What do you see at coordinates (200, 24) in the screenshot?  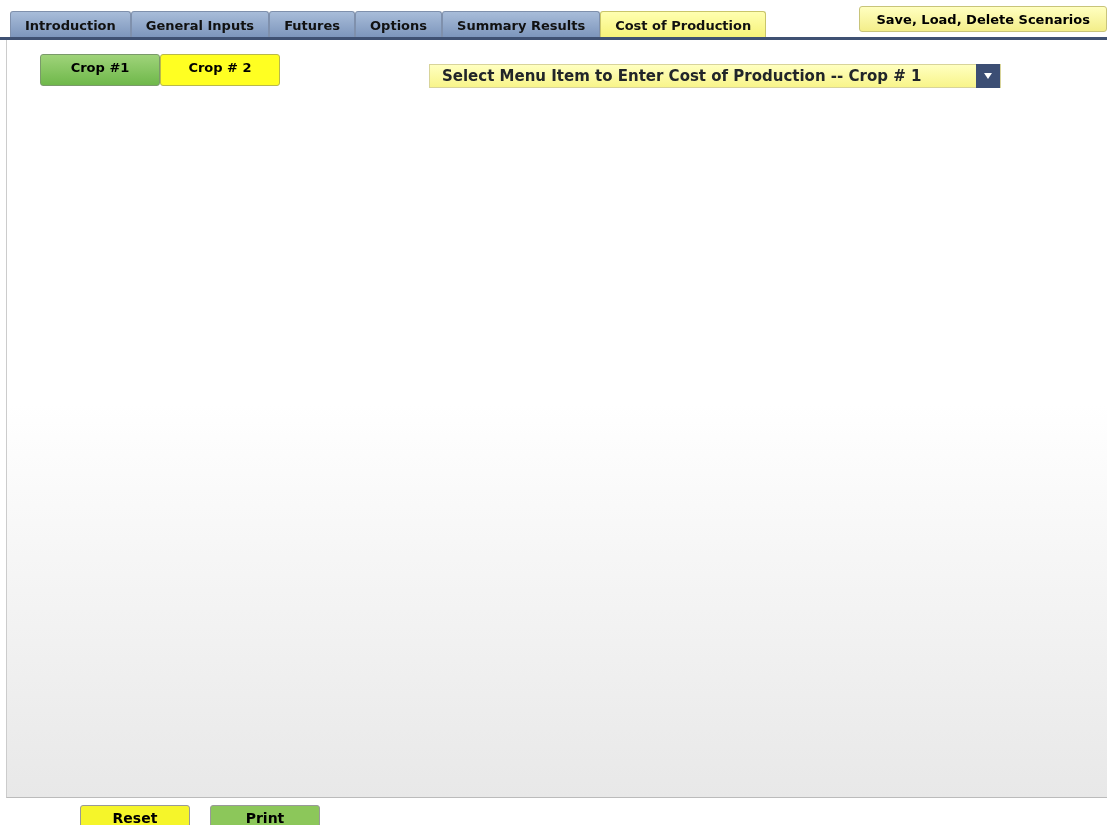 I see `nav-tab: General Inputs` at bounding box center [200, 24].